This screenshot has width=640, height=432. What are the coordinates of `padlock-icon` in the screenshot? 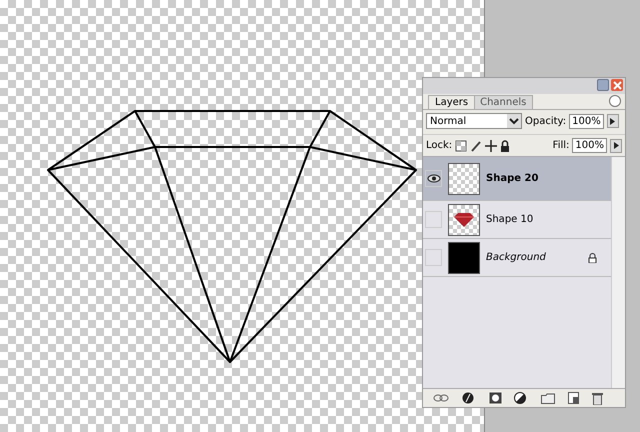 It's located at (505, 146).